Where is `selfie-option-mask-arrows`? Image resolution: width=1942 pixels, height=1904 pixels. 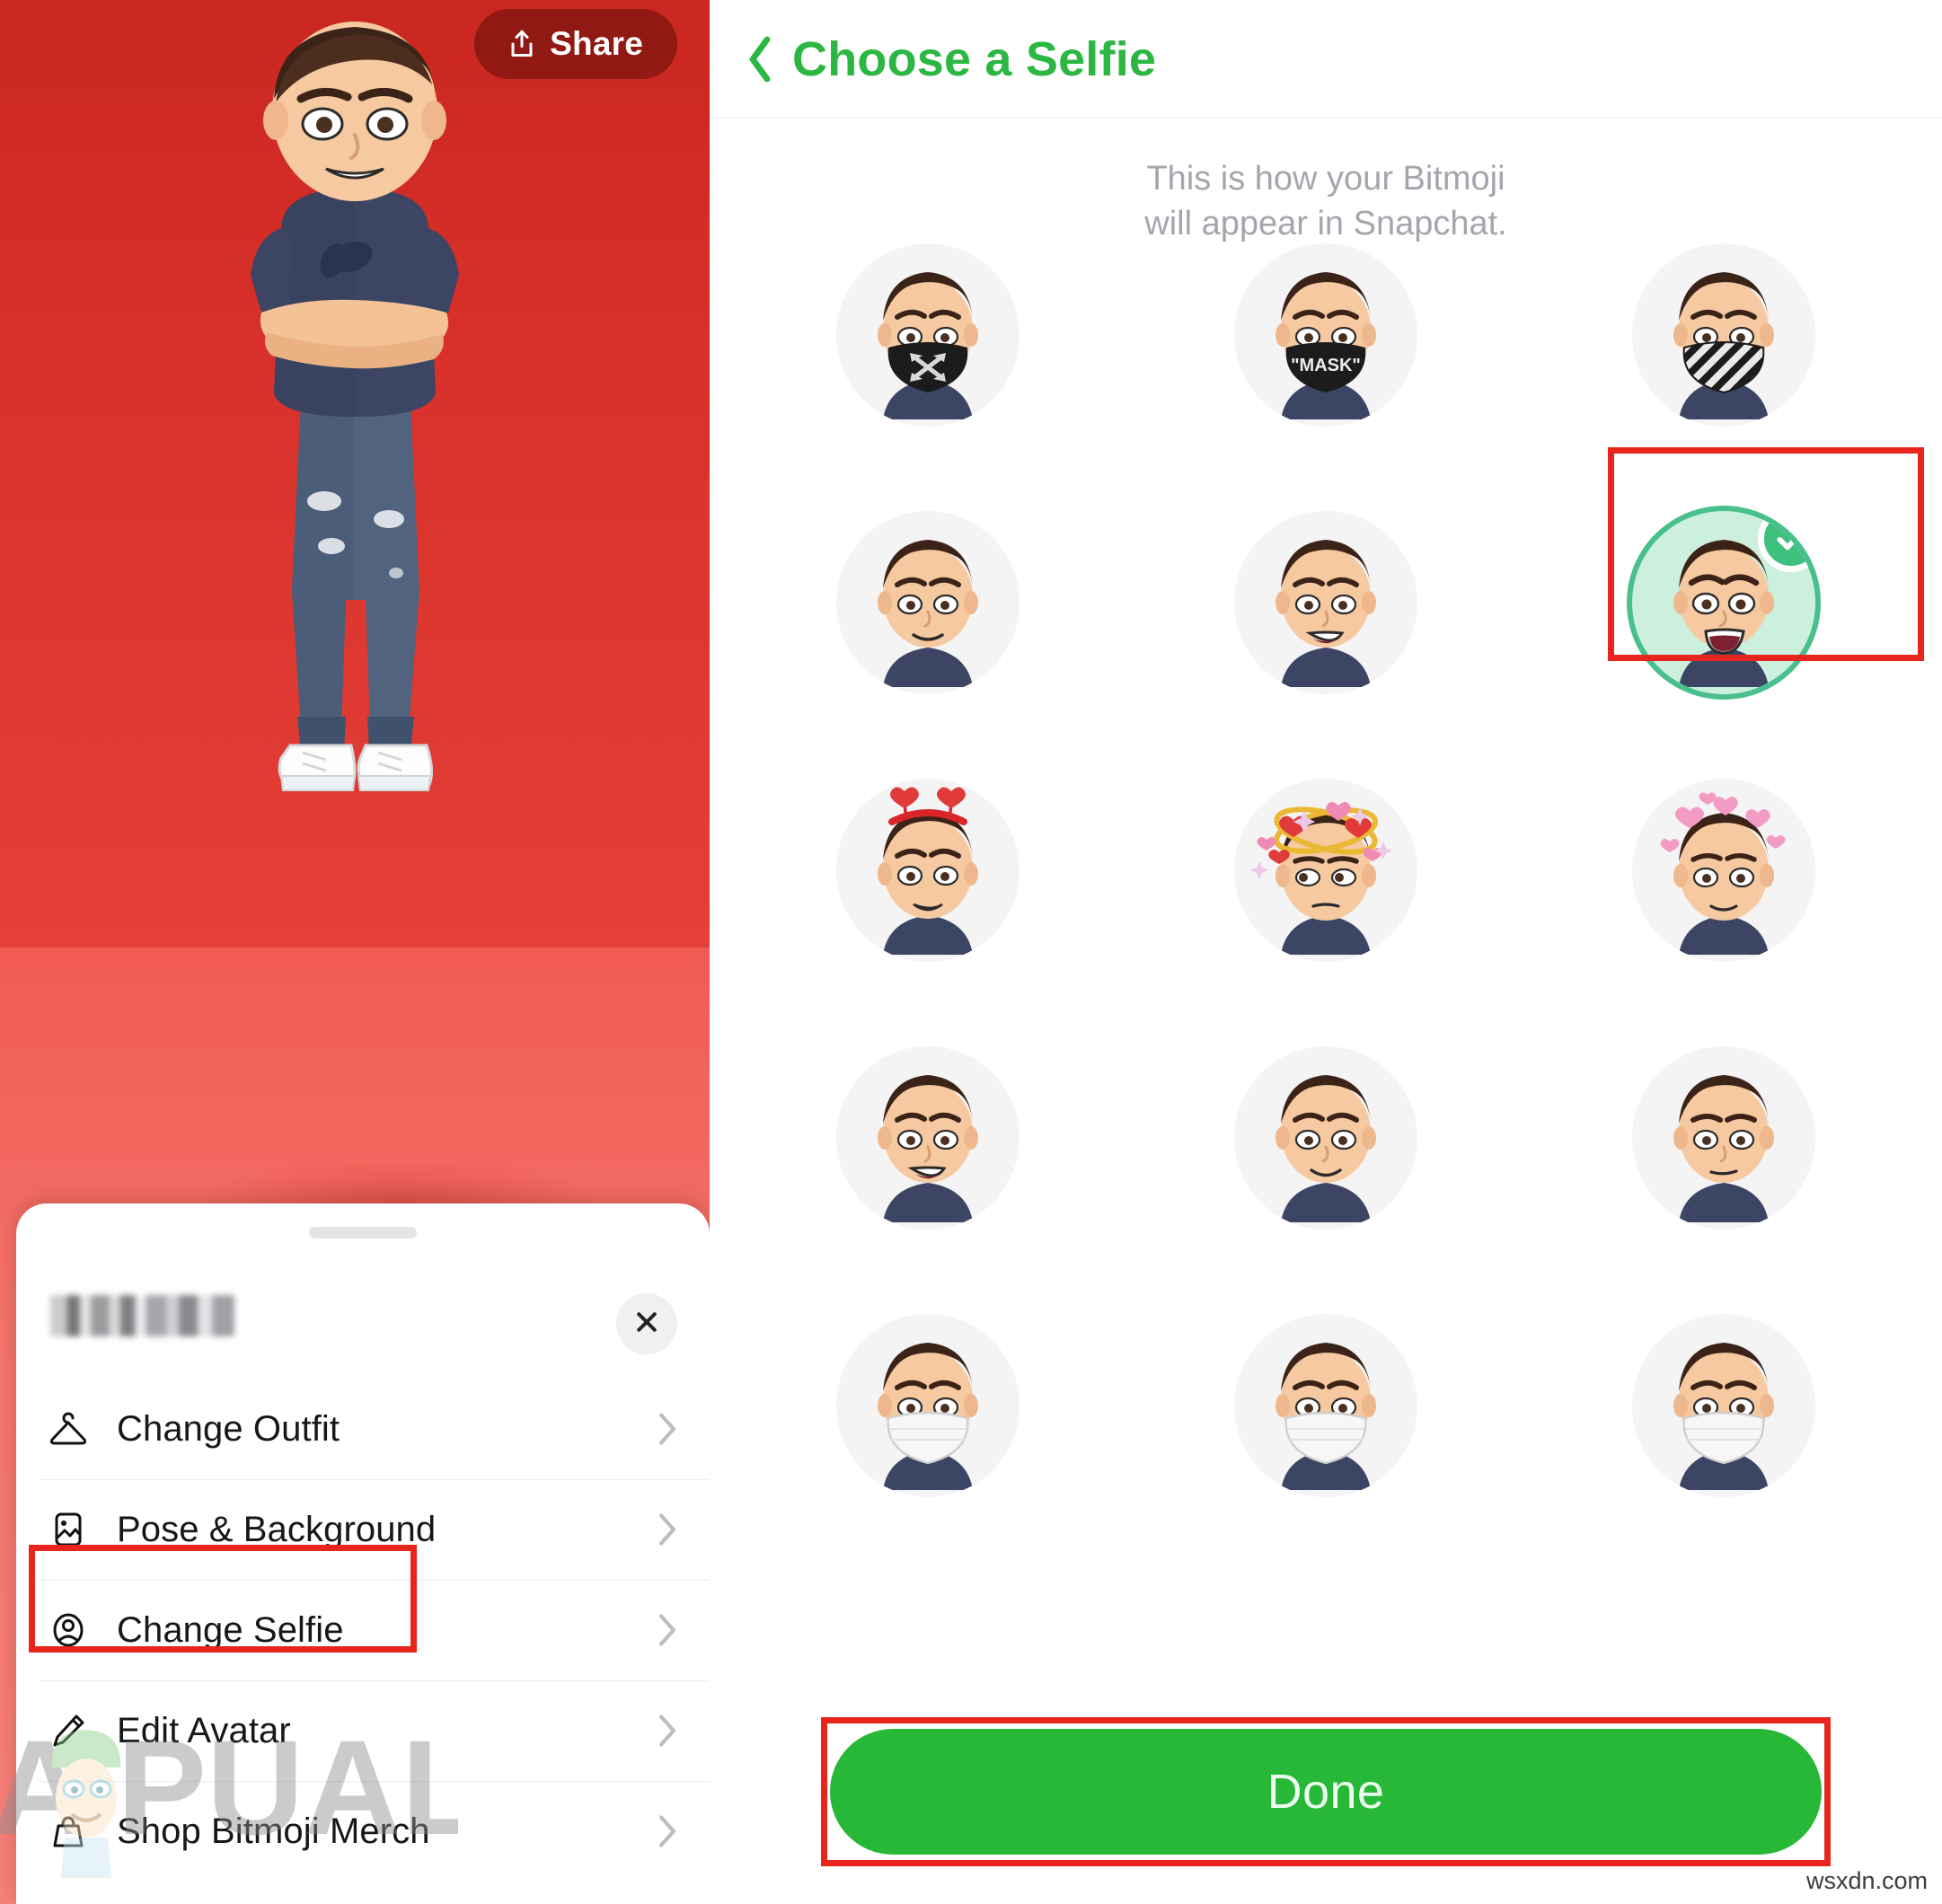
selfie-option-mask-arrows is located at coordinates (928, 335).